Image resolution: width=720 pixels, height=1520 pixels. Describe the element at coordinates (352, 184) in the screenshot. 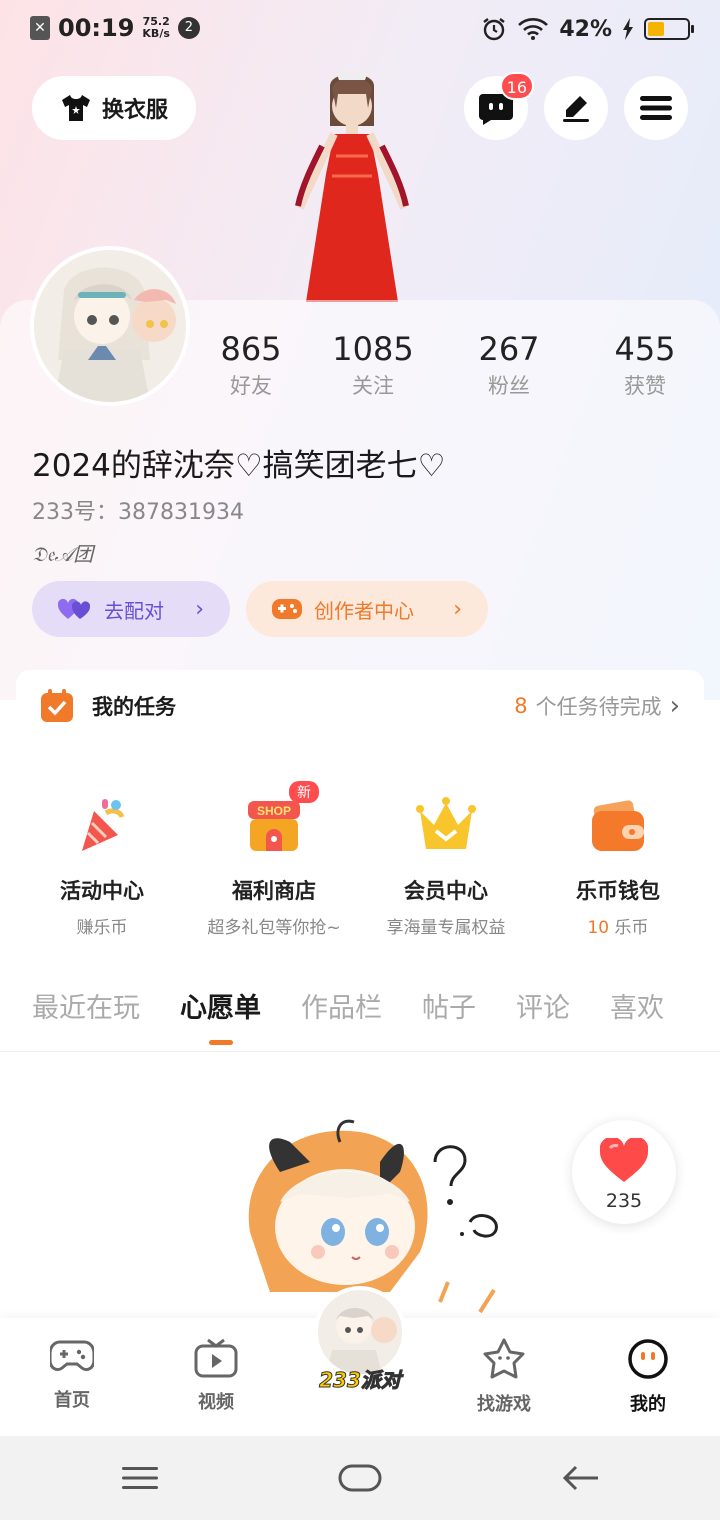

I see `character-avatar-figure` at that location.